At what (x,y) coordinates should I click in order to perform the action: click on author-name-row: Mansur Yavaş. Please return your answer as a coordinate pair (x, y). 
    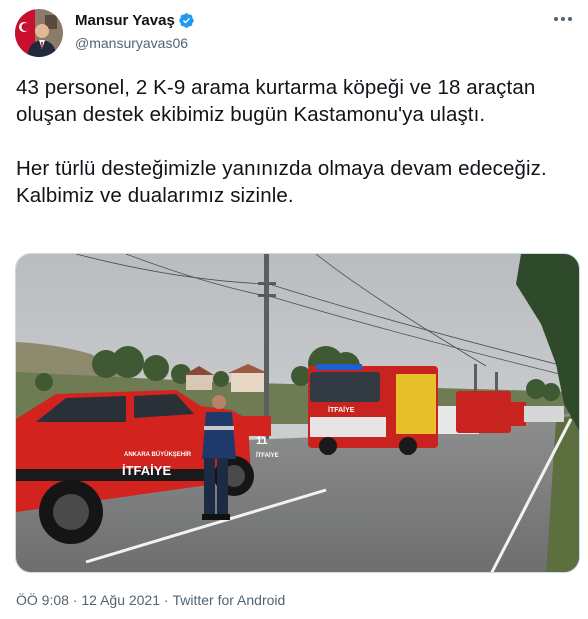
    Looking at the image, I should click on (135, 20).